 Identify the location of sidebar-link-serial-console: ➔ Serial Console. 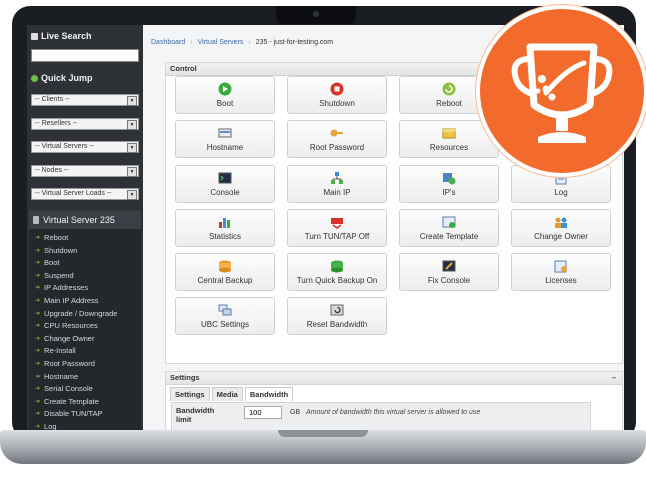
(64, 388).